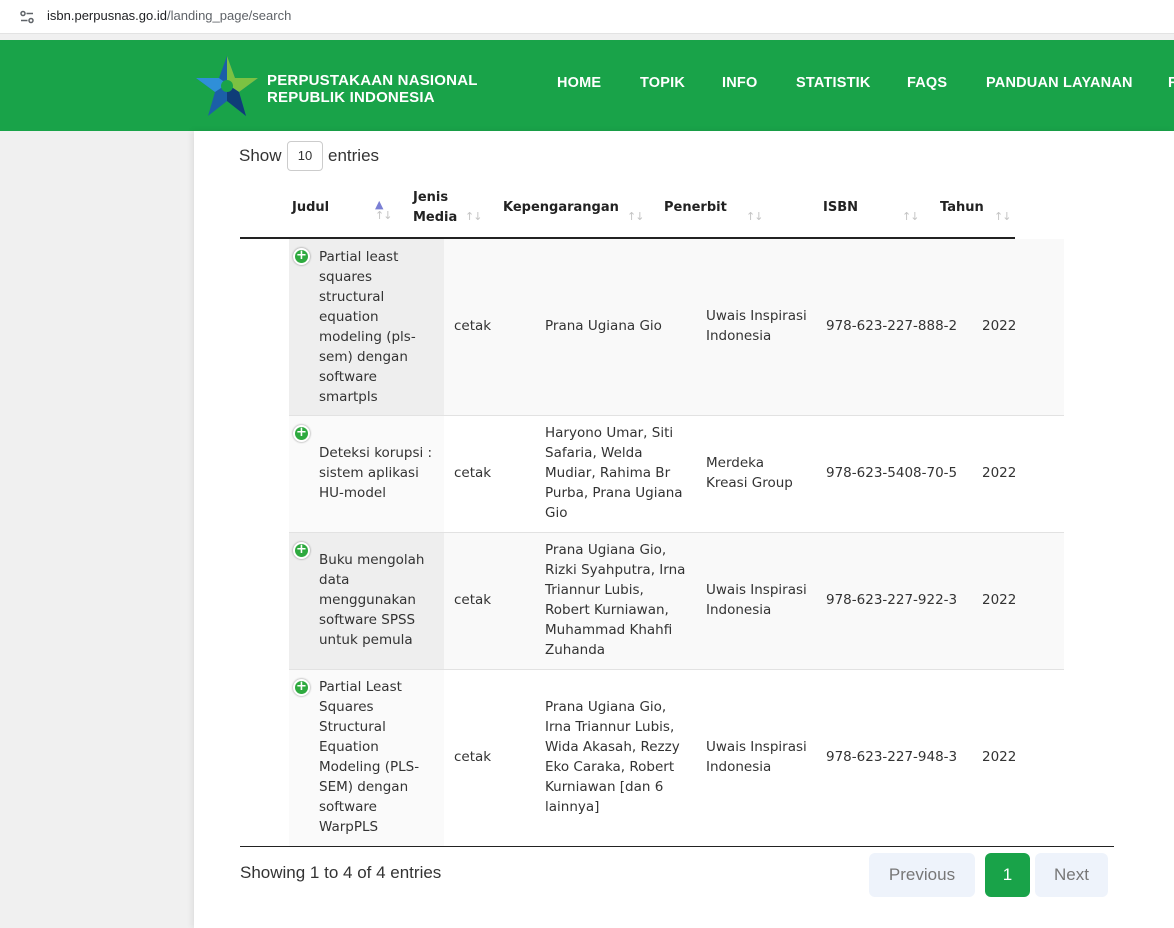  Describe the element at coordinates (352, 727) in the screenshot. I see `judul-line: Structural` at that location.